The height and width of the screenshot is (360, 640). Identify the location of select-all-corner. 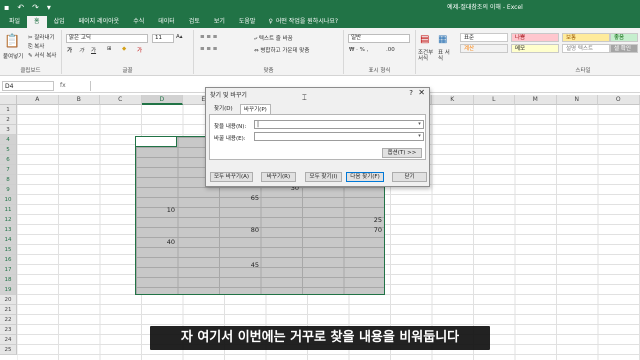
(8, 100).